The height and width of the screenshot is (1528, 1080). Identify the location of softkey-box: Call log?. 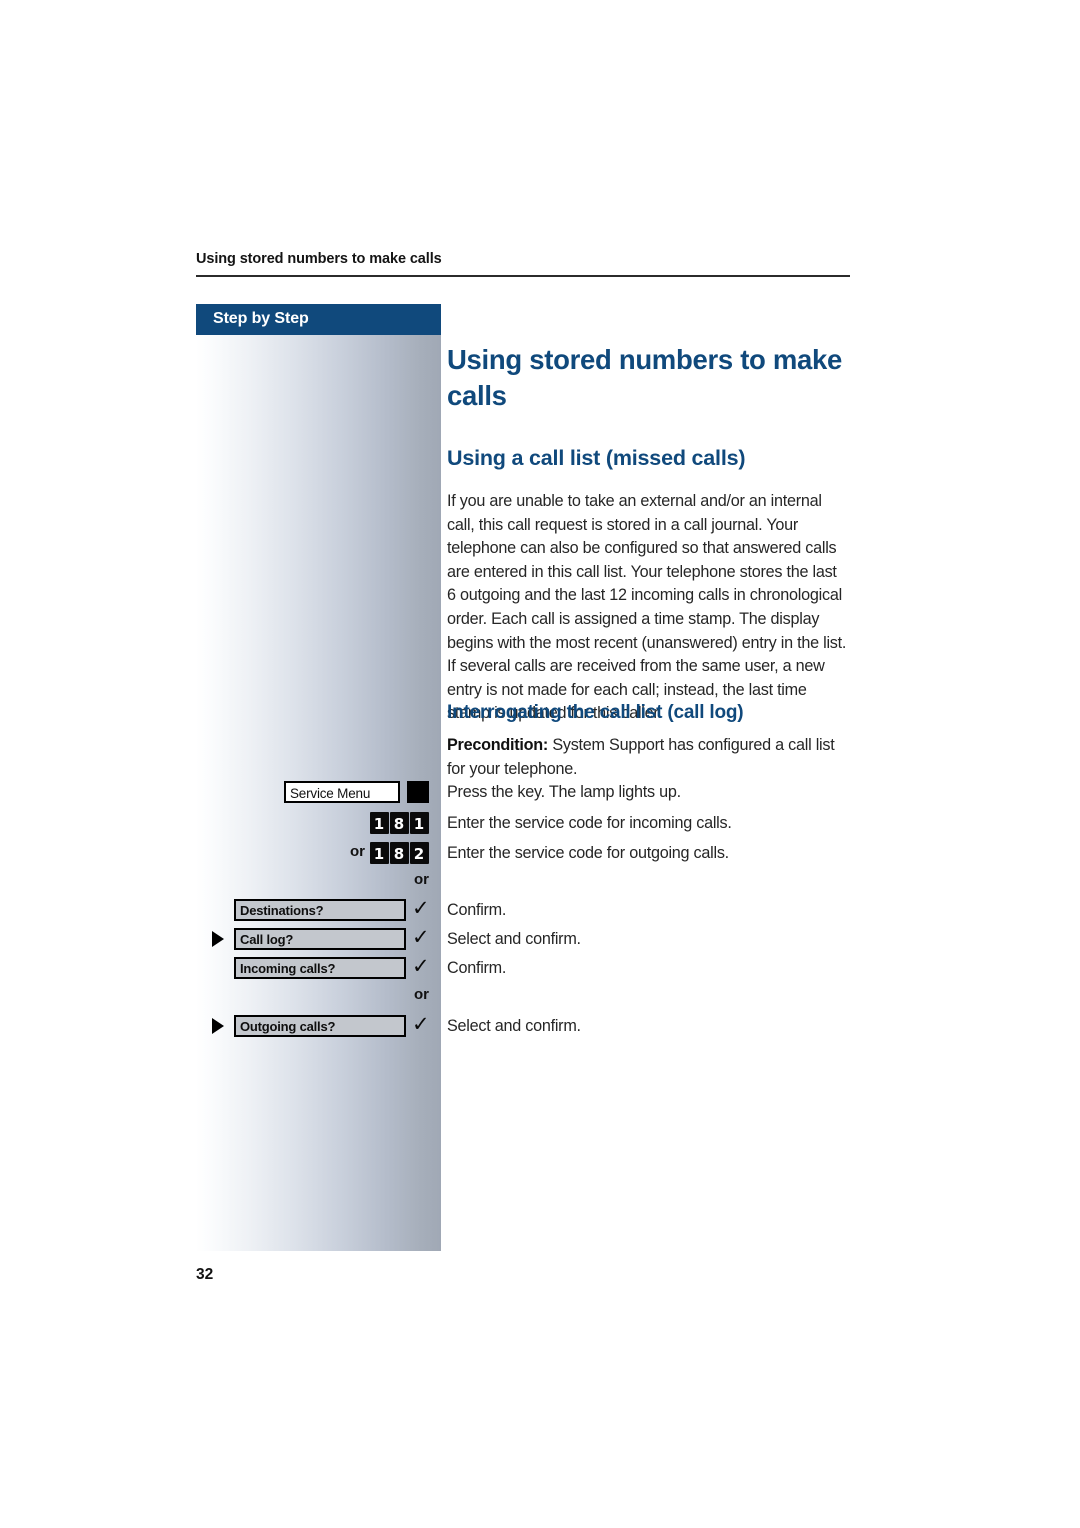
(320, 939).